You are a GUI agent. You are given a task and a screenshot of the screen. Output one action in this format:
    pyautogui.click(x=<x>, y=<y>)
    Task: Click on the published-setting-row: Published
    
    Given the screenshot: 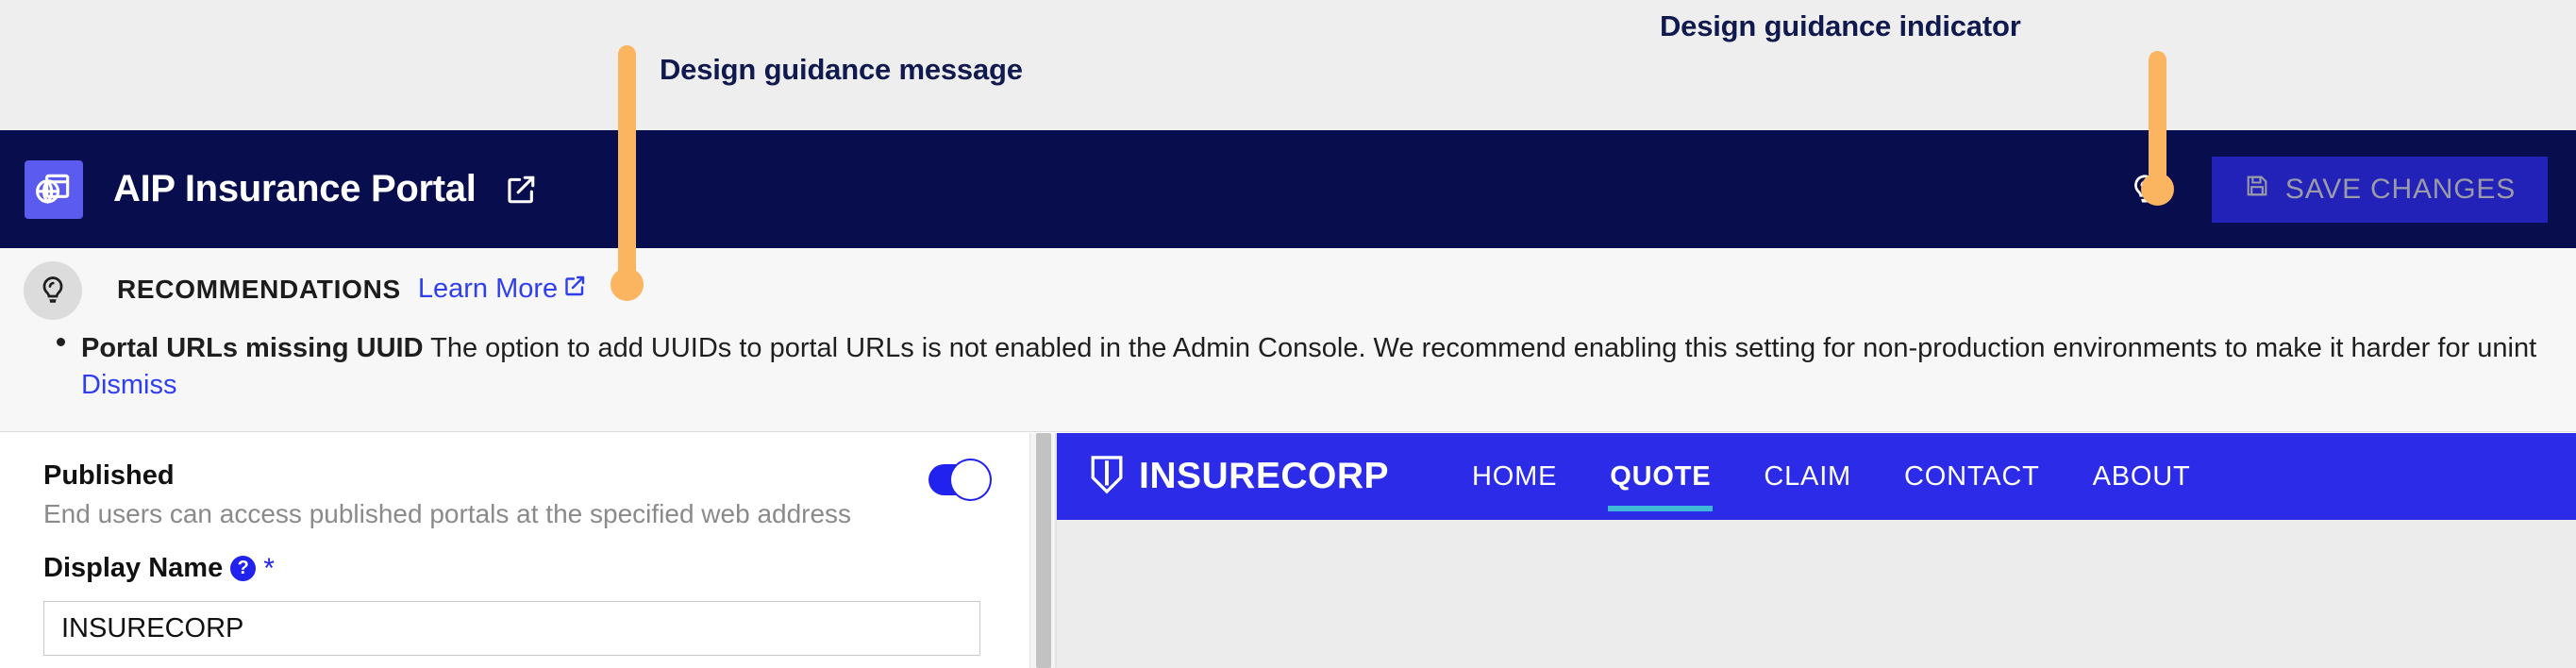 What is the action you would take?
    pyautogui.click(x=516, y=479)
    